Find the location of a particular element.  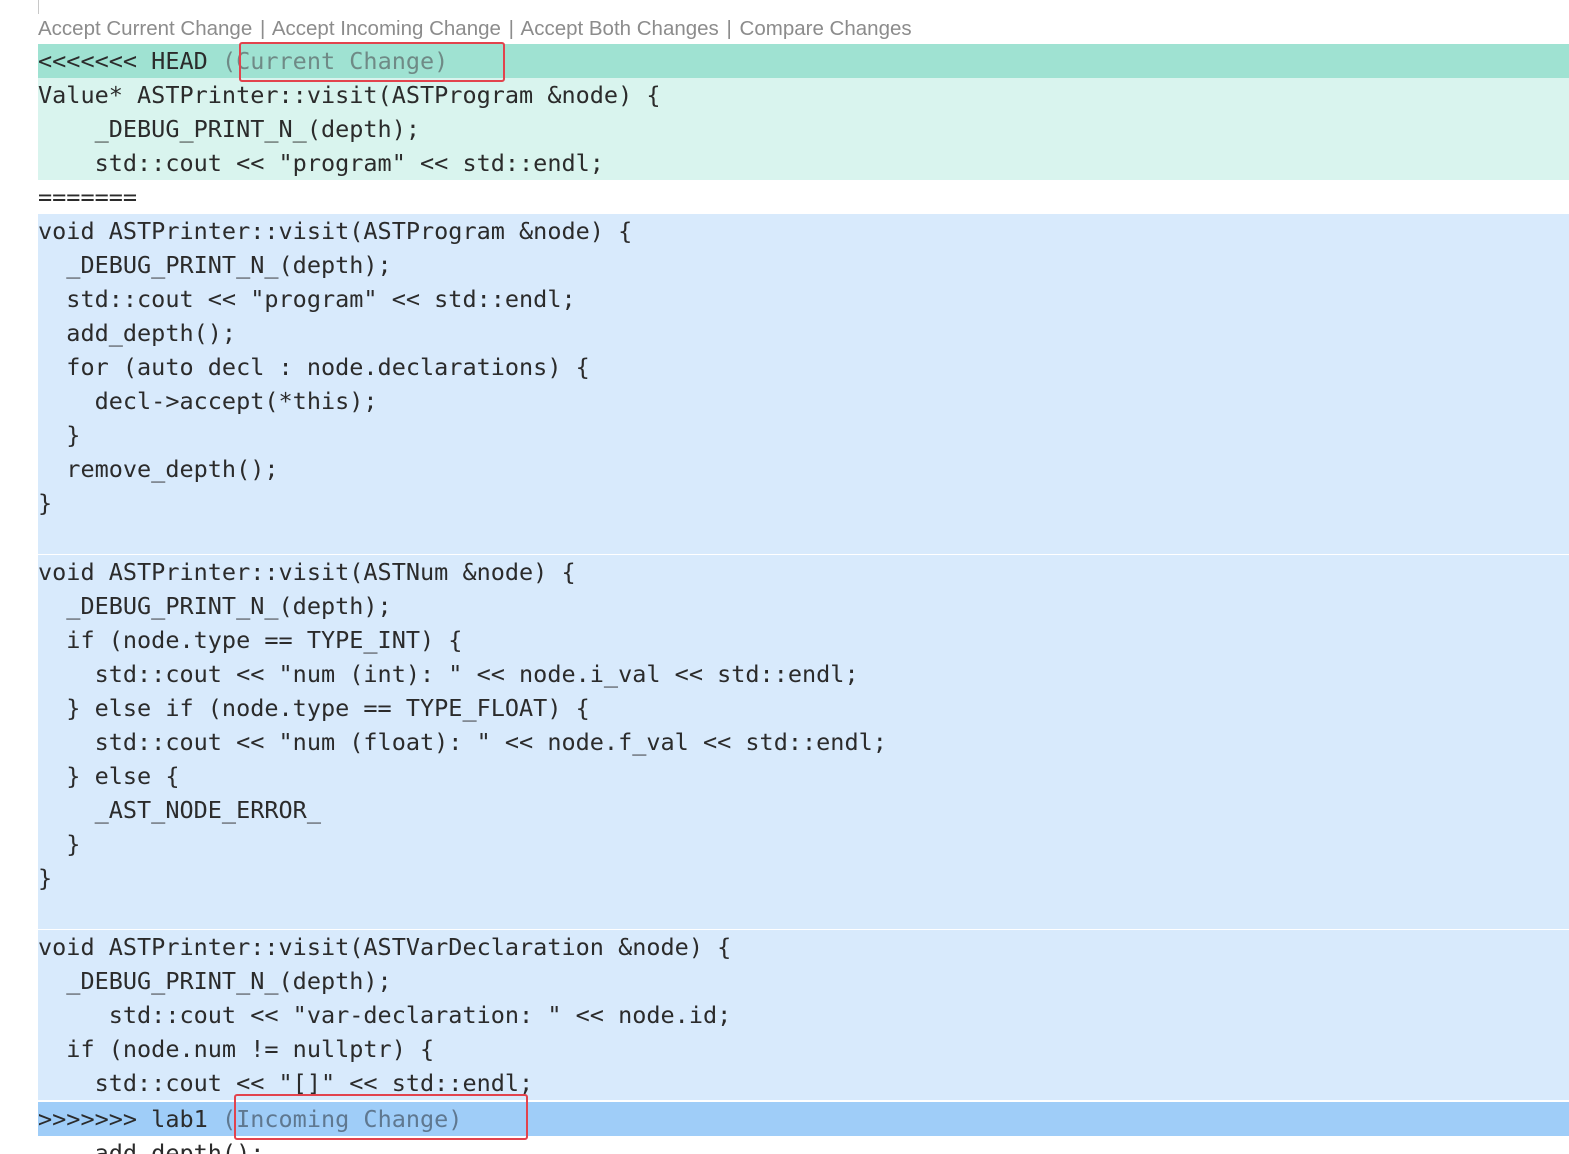

incoming-change-hint: (Incoming Change) is located at coordinates (342, 1119).